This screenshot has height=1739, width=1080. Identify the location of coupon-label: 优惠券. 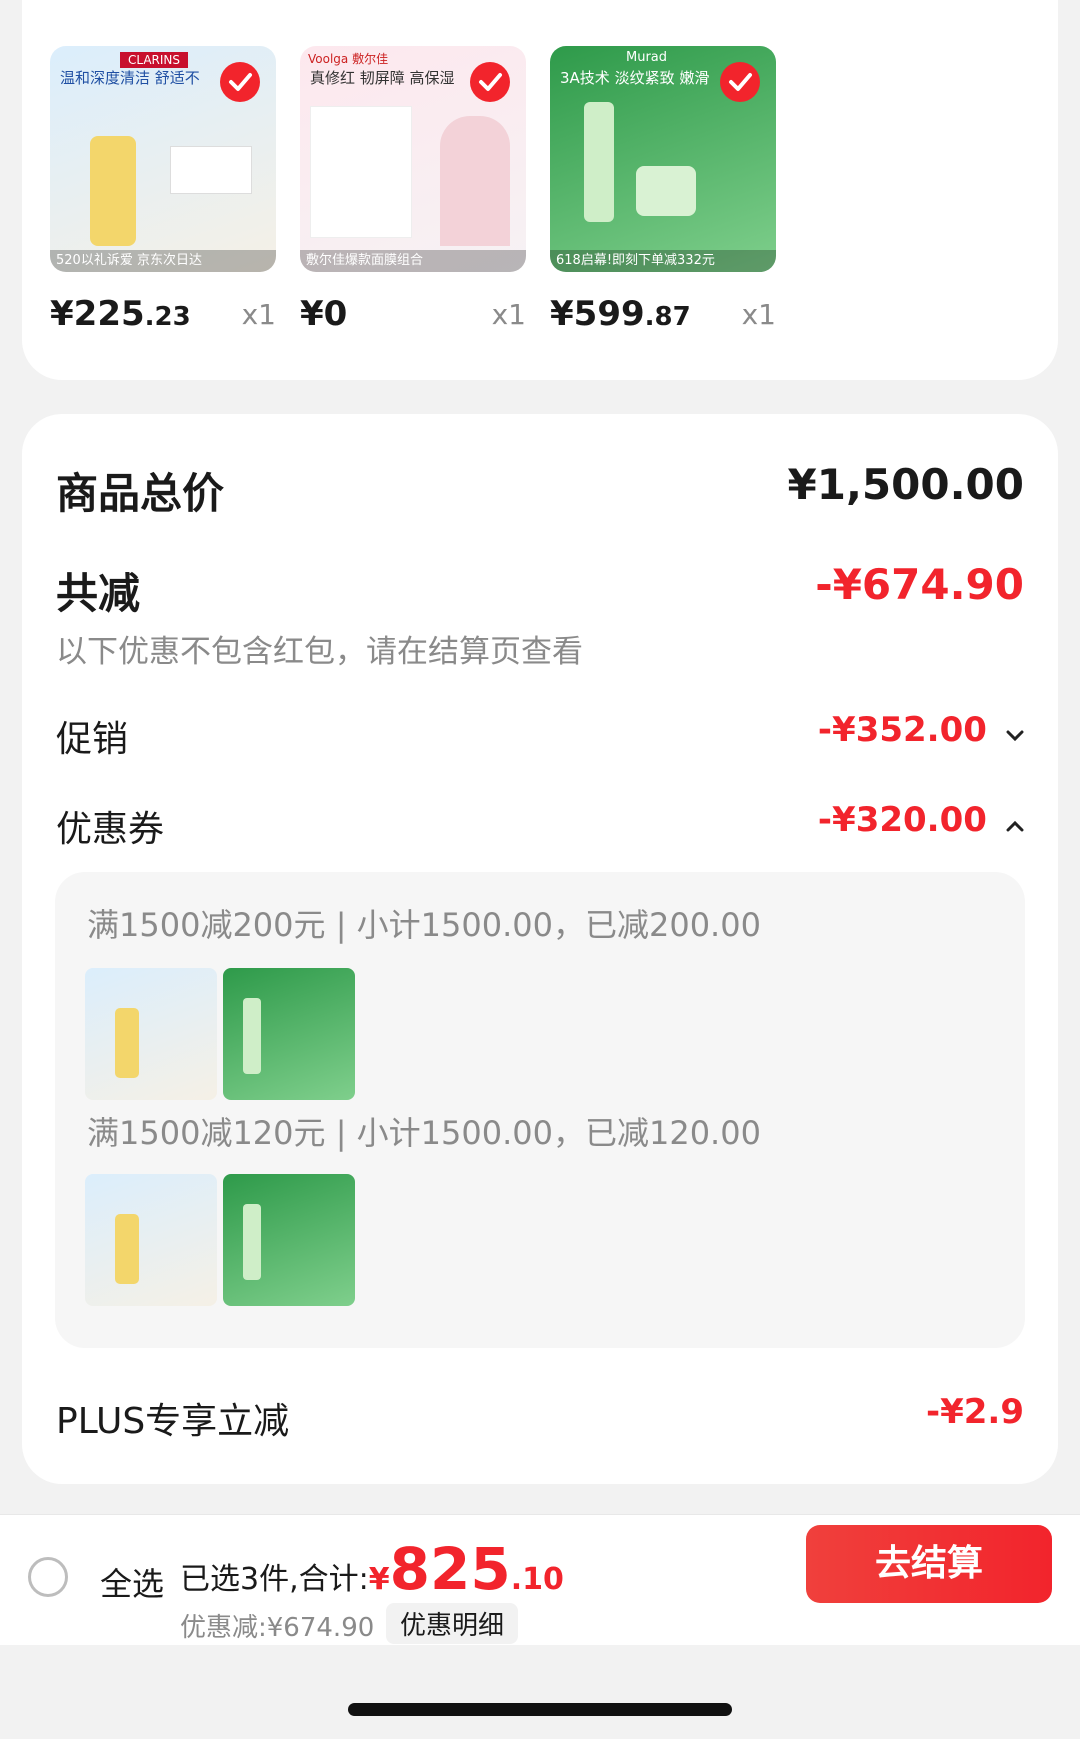
(110, 829).